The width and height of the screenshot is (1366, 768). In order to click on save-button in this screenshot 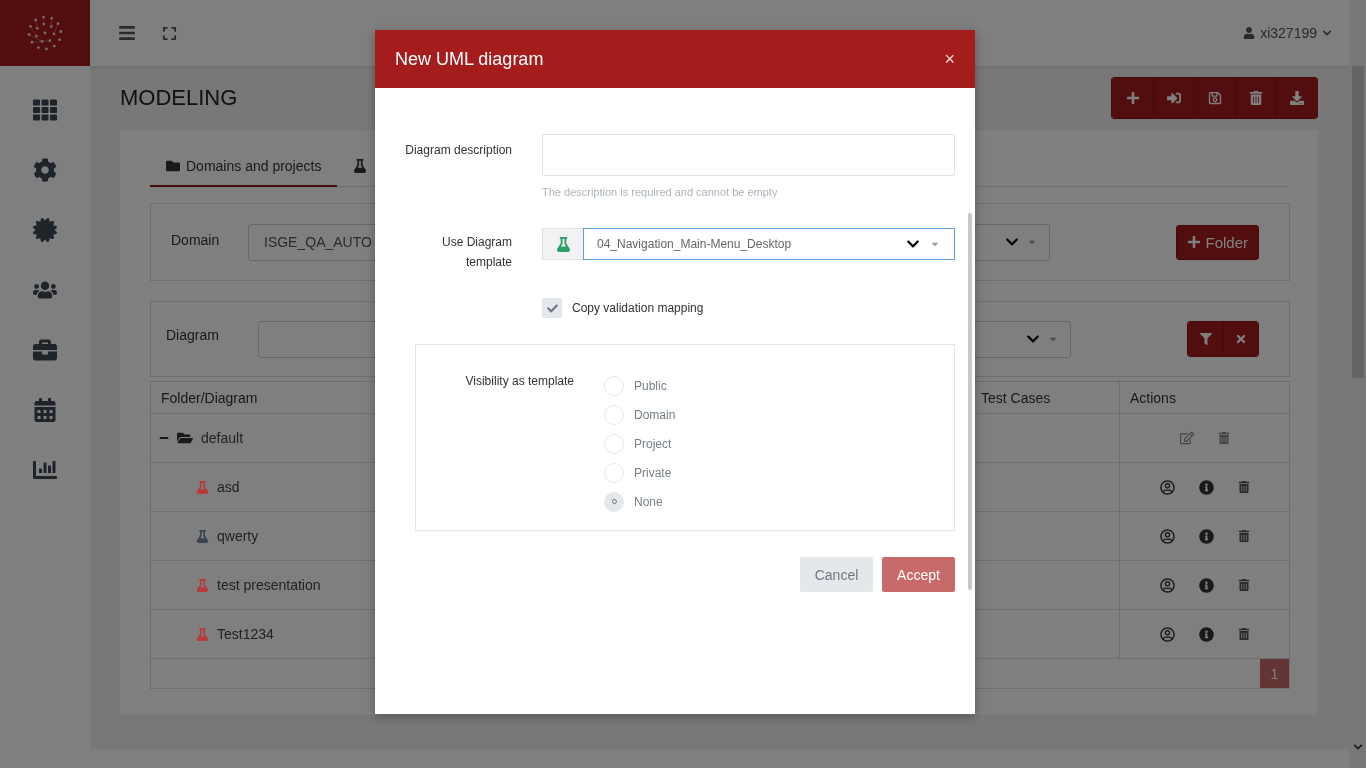, I will do `click(1214, 98)`.